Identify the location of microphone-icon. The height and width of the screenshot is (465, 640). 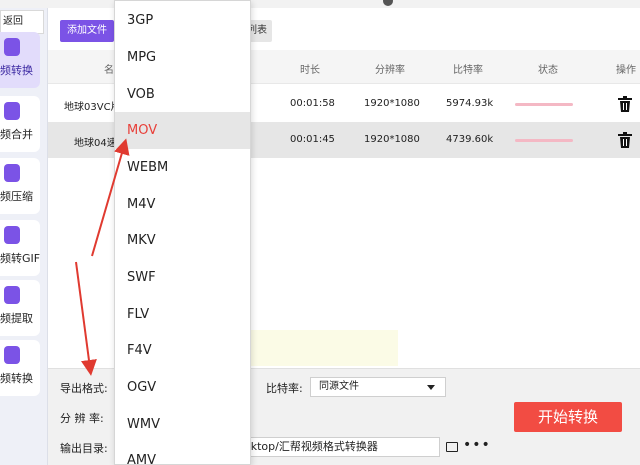
(12, 355).